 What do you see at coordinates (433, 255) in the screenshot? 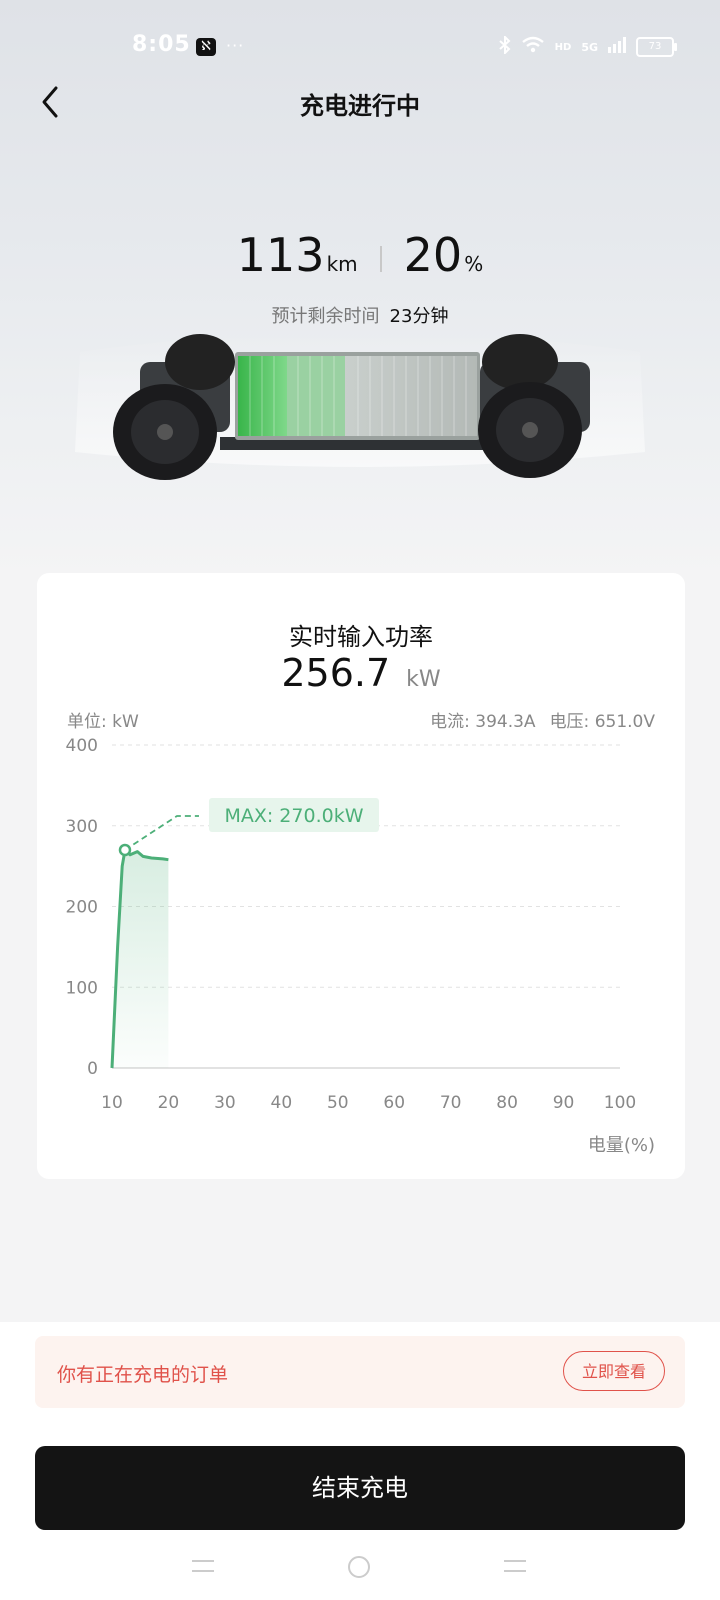
I see `soc-value: 20` at bounding box center [433, 255].